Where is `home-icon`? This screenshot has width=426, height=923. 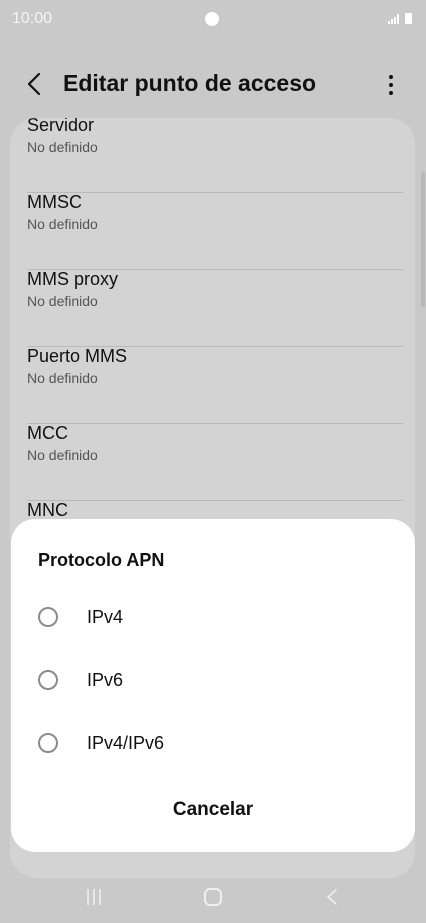
home-icon is located at coordinates (213, 897).